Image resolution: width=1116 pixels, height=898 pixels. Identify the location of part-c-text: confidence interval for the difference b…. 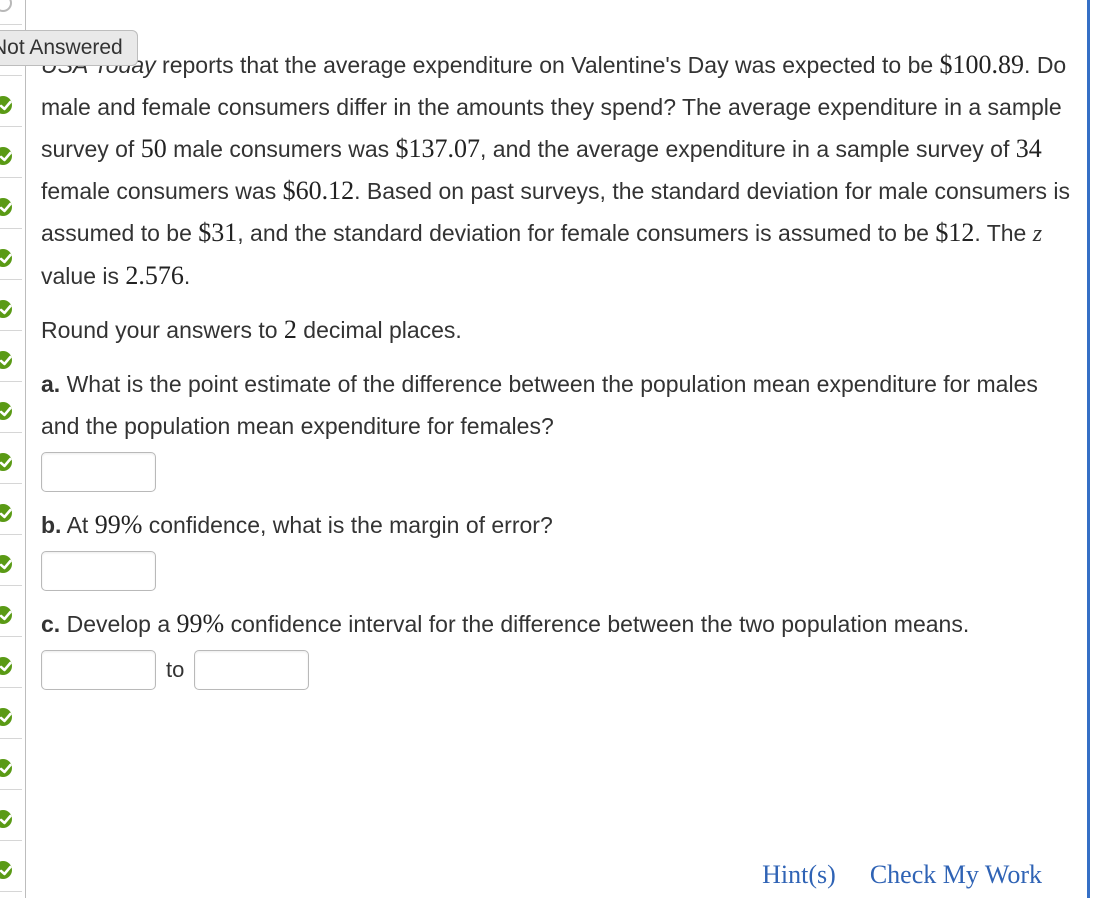
(597, 624).